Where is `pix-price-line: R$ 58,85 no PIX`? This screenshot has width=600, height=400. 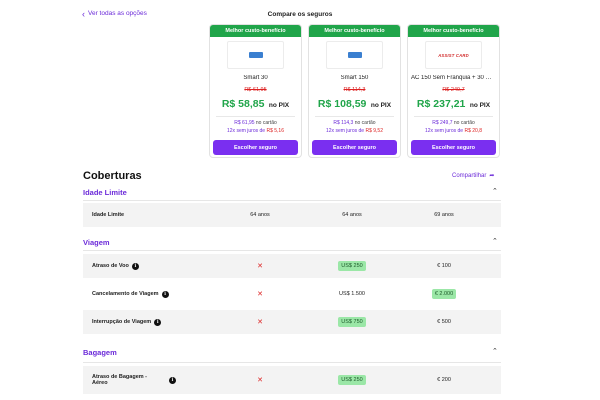 pix-price-line: R$ 58,85 no PIX is located at coordinates (255, 103).